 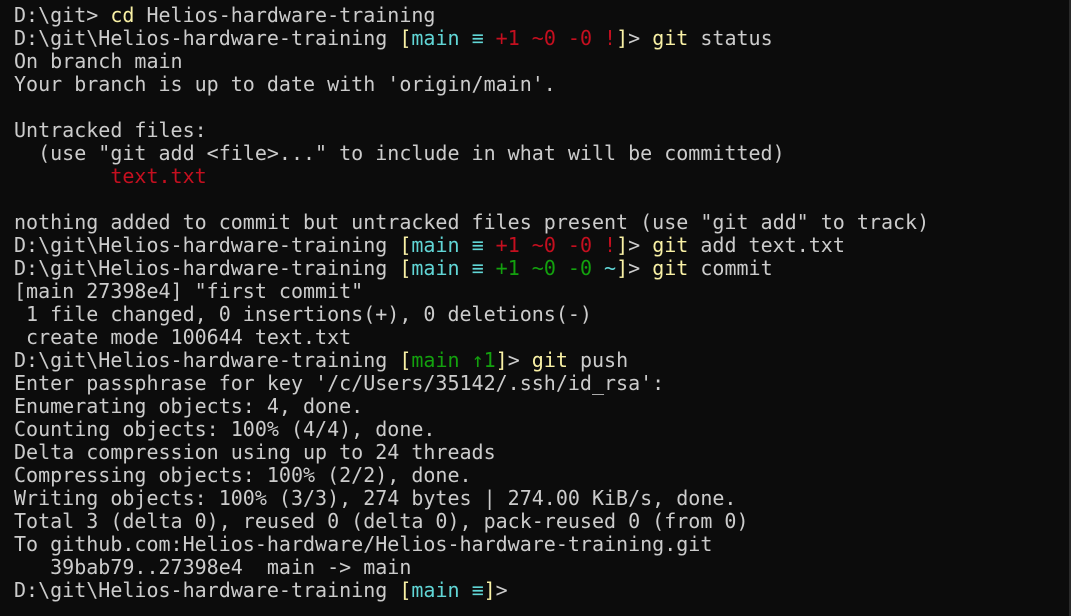 What do you see at coordinates (730, 268) in the screenshot?
I see `terminal-text-segment: commit` at bounding box center [730, 268].